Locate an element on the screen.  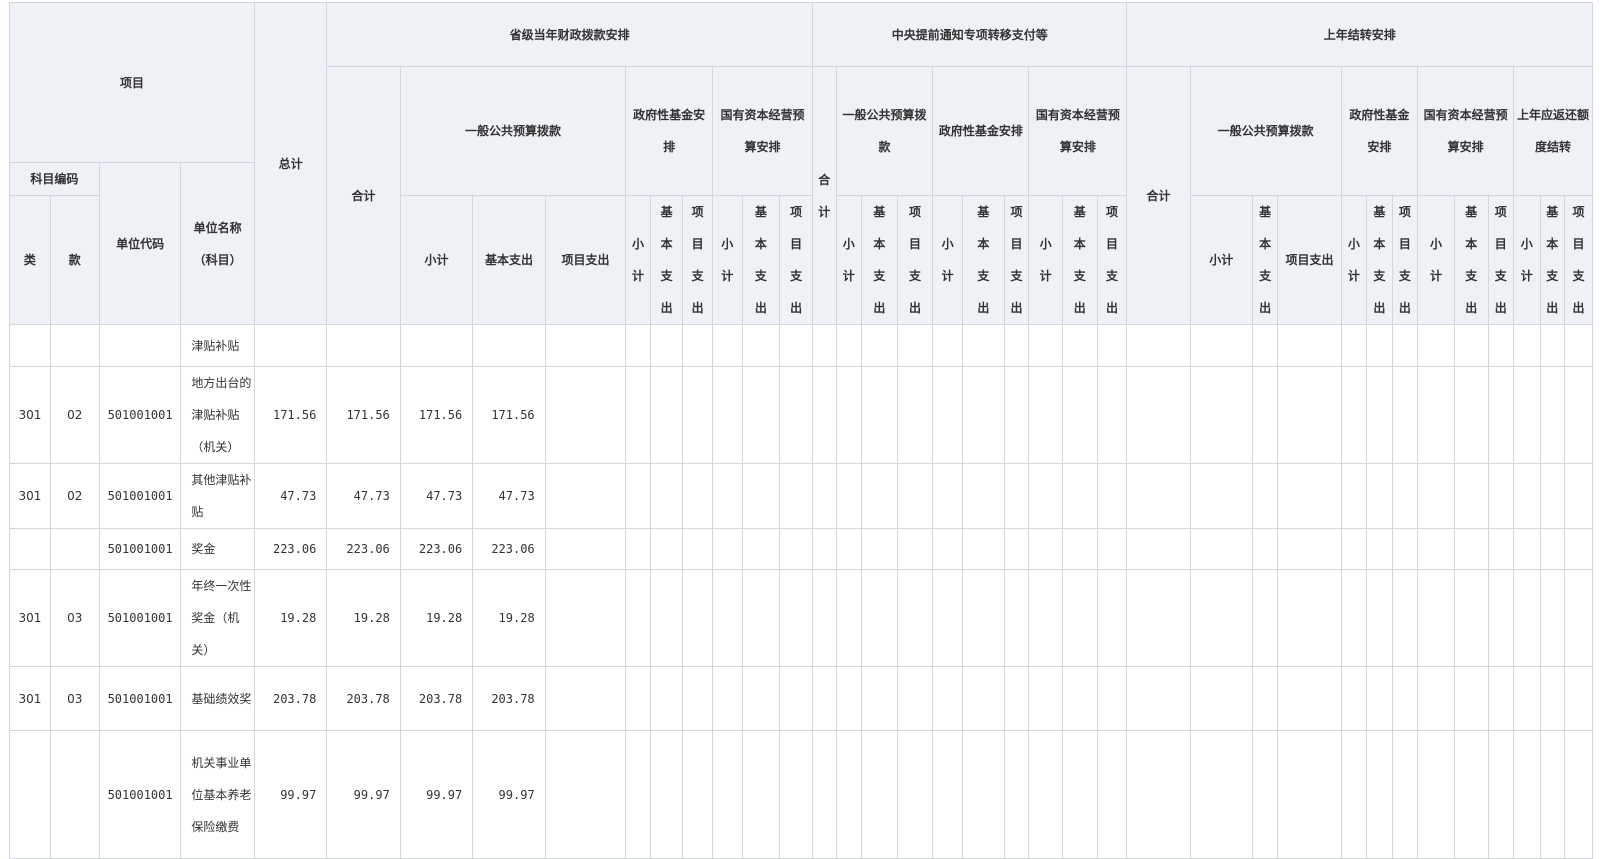
header-kemu-bianma: 科目编码 is located at coordinates (54, 179).